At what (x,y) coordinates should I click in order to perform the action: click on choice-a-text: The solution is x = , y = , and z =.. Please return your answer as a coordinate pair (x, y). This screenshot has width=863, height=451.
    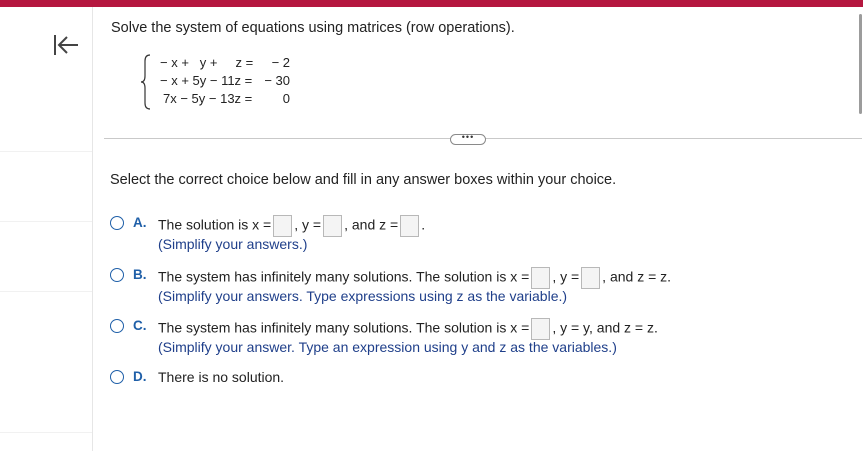
    Looking at the image, I should click on (291, 226).